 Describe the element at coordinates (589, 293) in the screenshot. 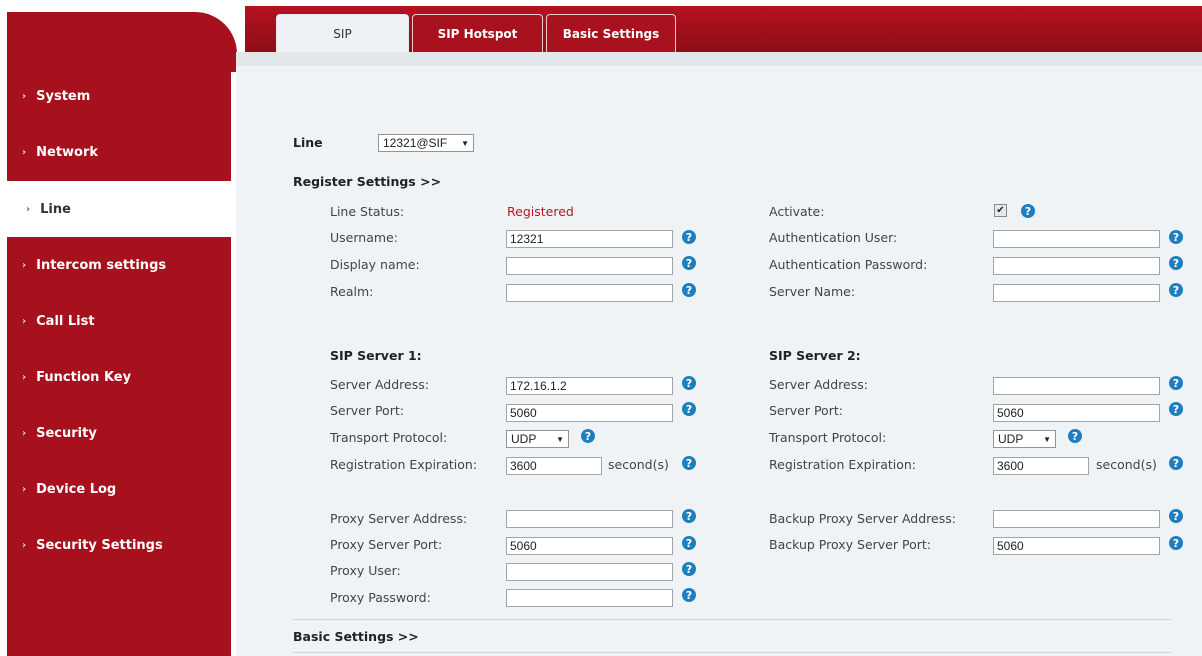

I see `realm-field` at that location.